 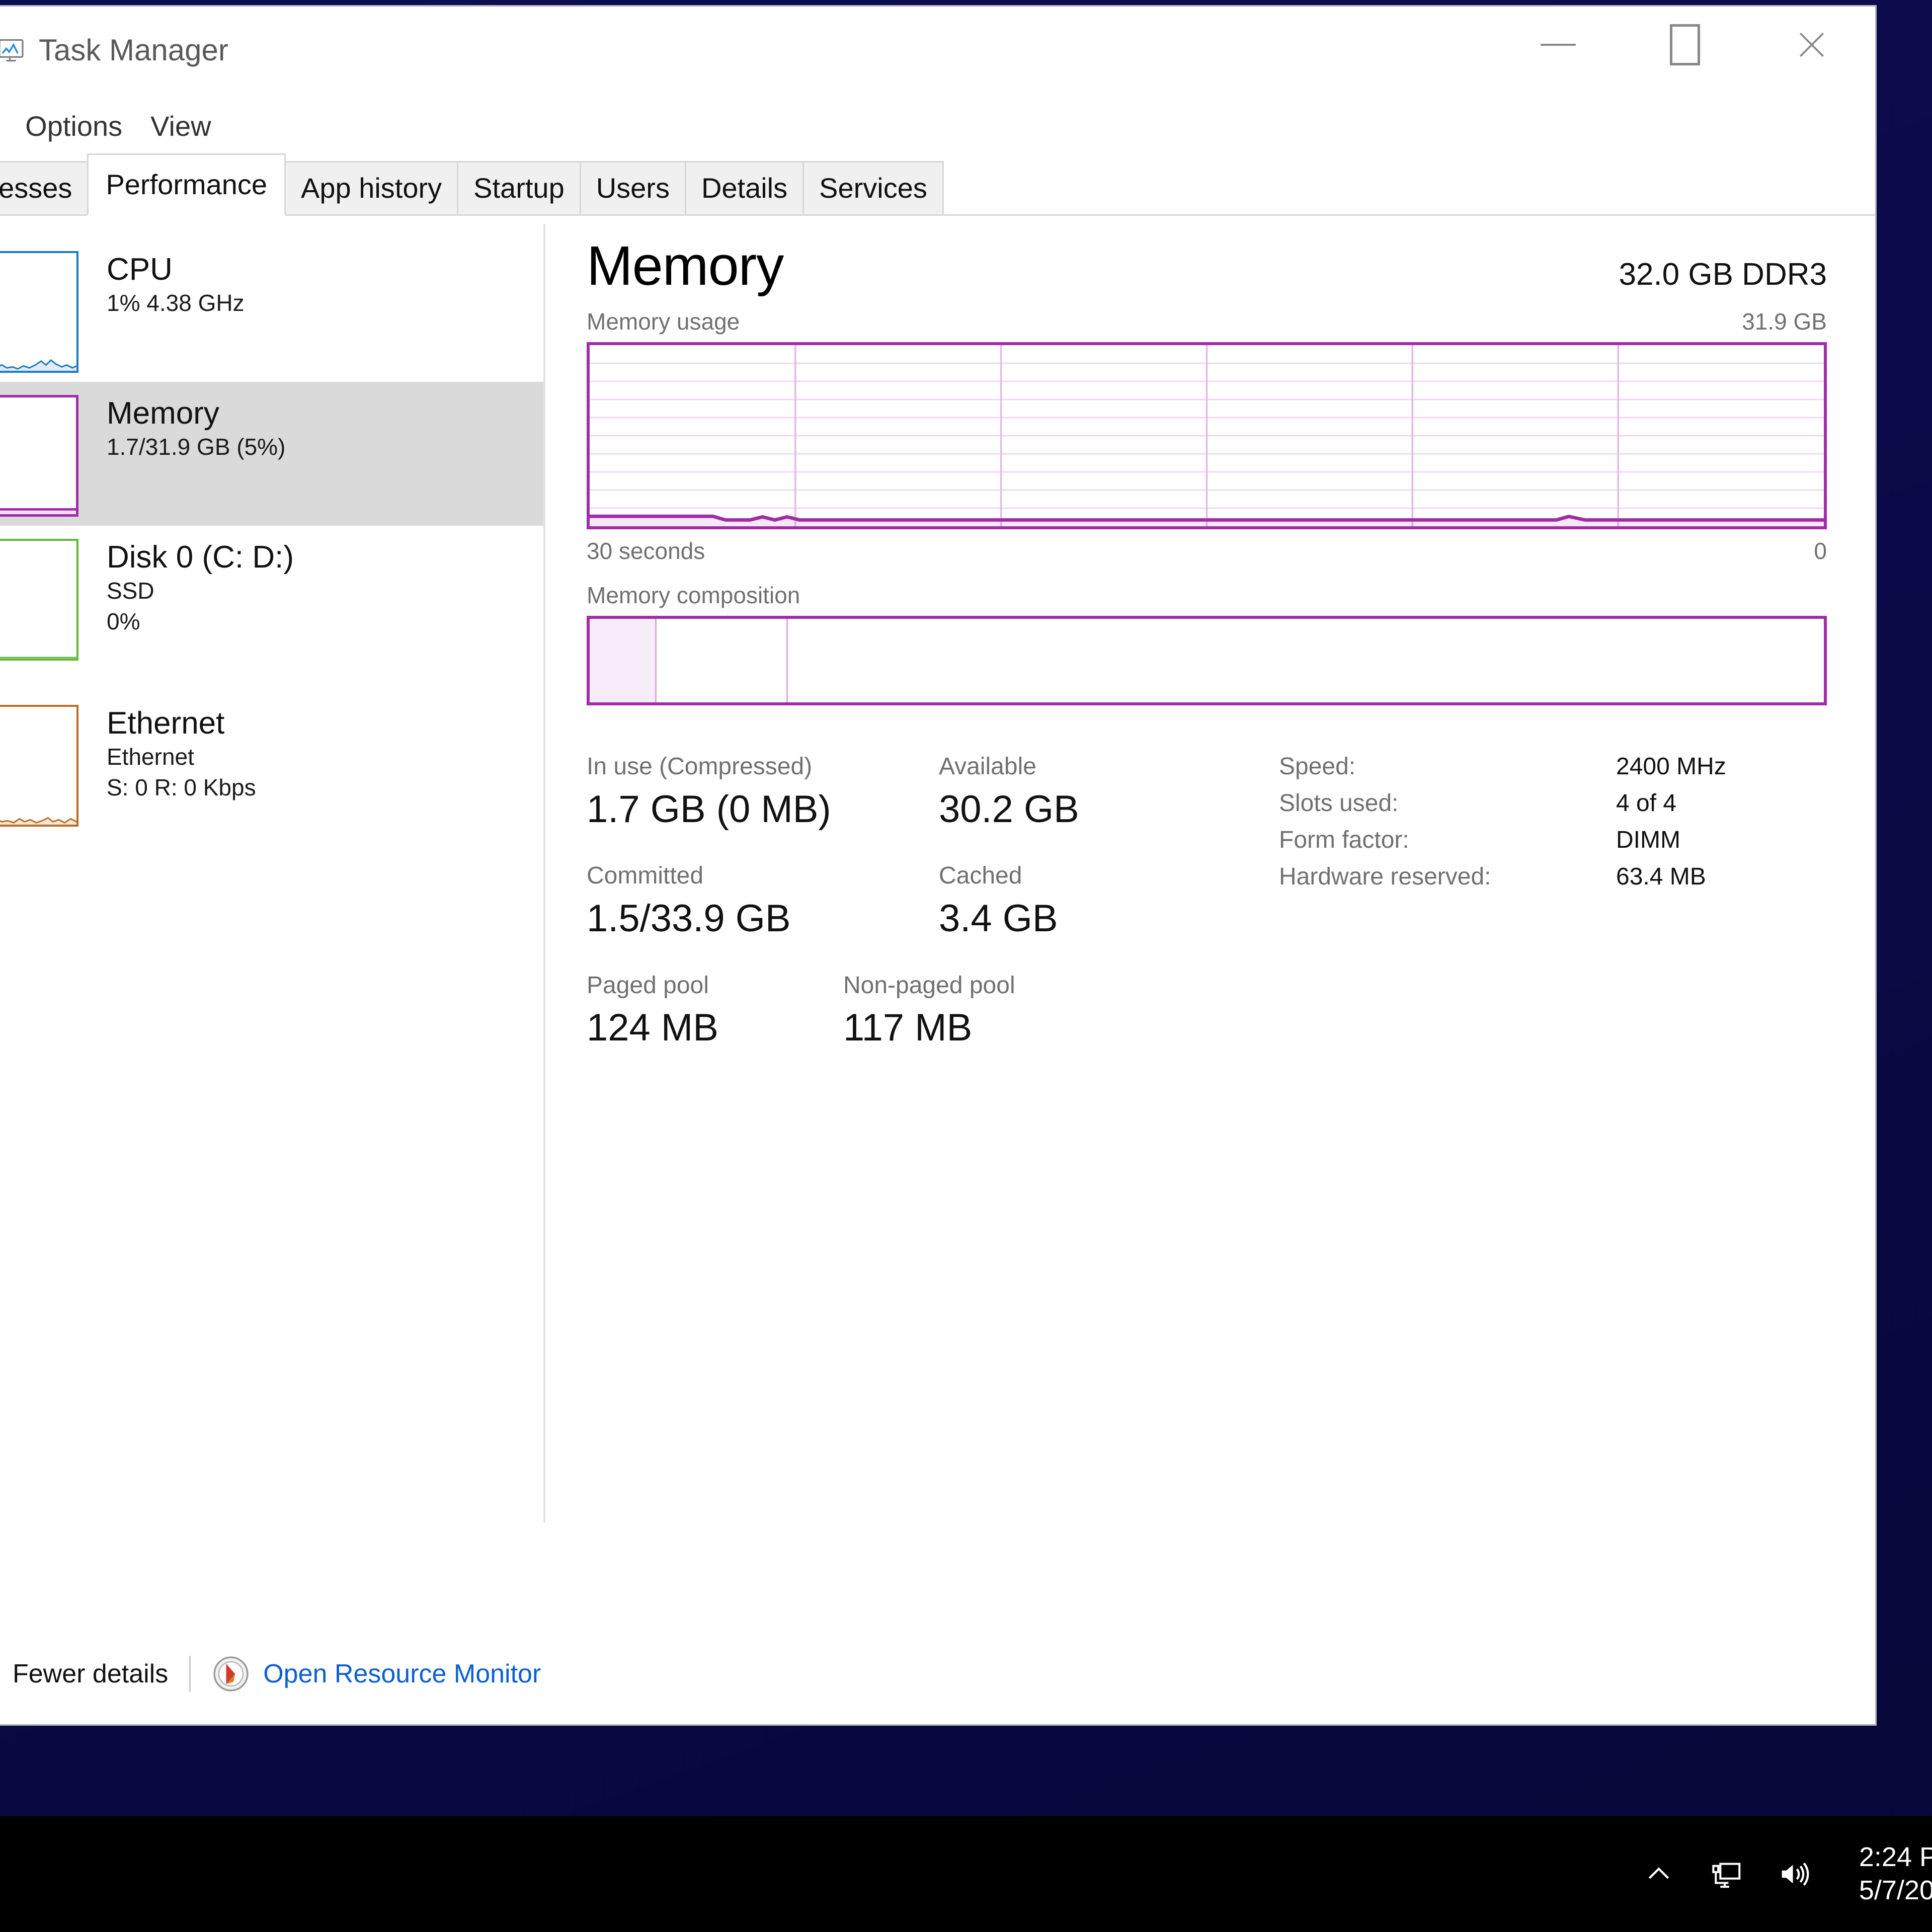 What do you see at coordinates (1723, 274) in the screenshot?
I see `memory-spec: 32.0 GB DDR3` at bounding box center [1723, 274].